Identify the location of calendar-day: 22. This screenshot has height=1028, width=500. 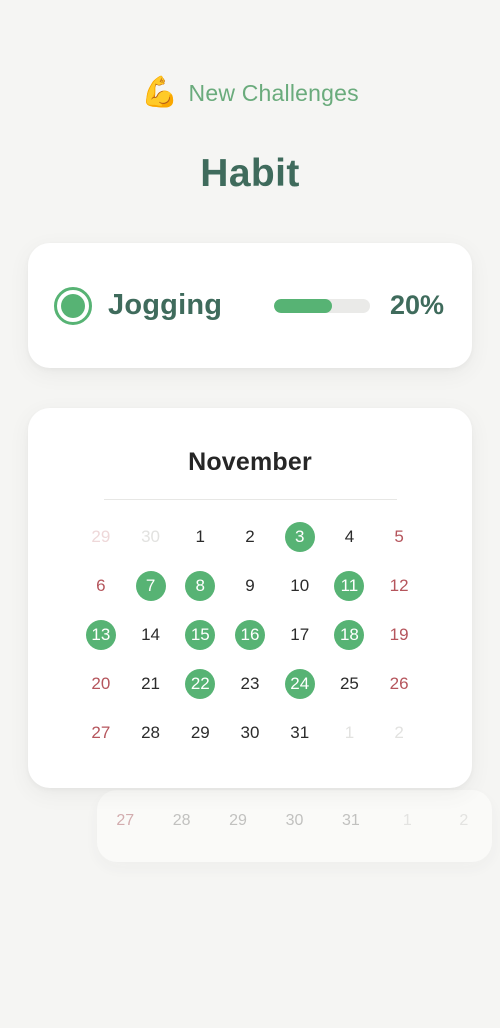
(200, 683).